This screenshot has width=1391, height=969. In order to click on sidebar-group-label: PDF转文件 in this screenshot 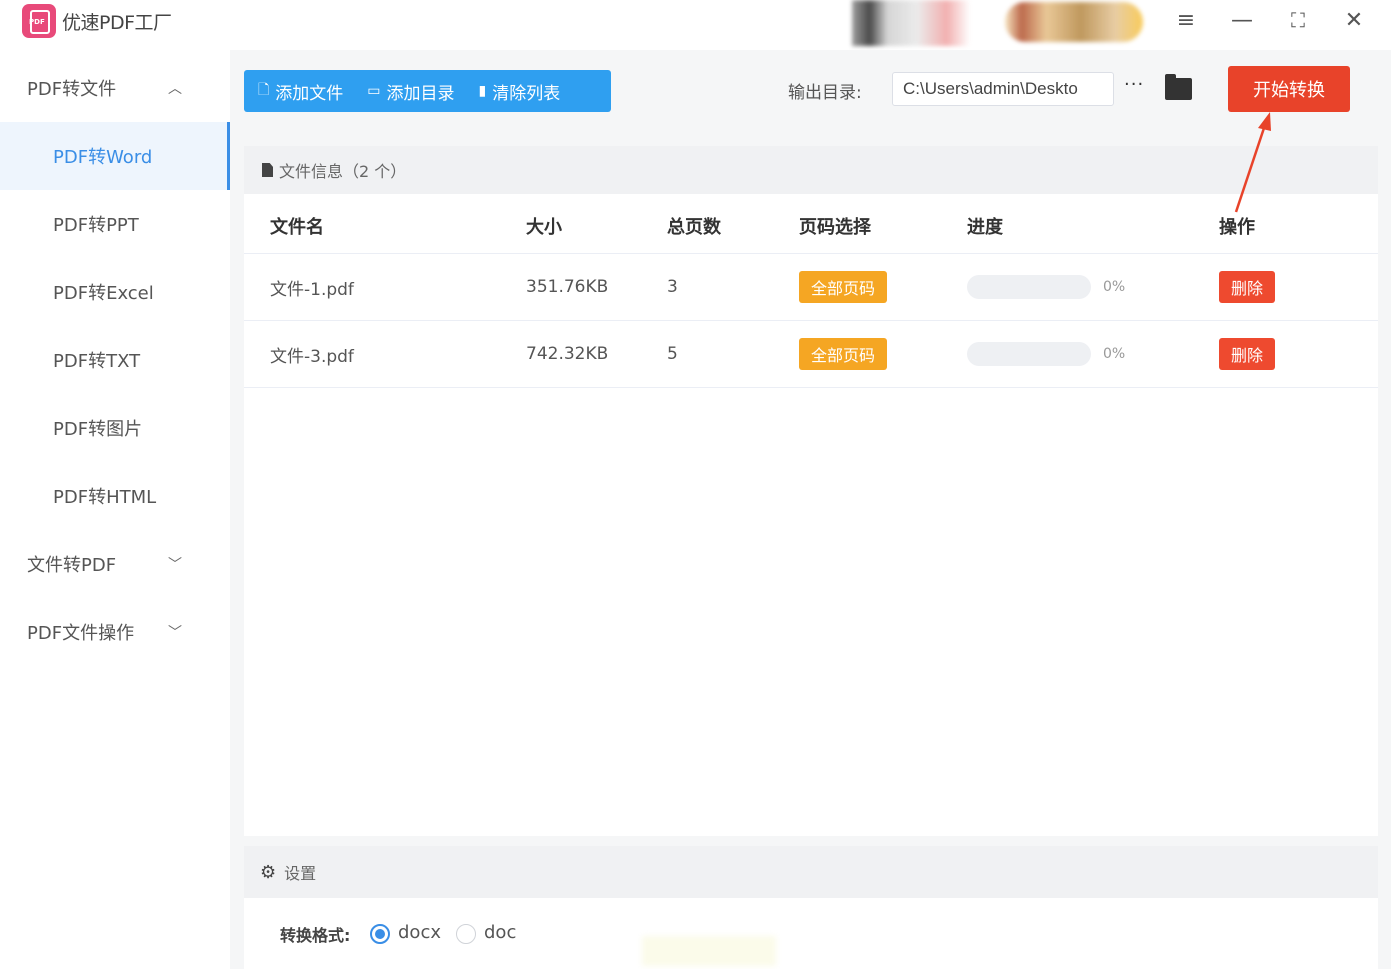, I will do `click(72, 89)`.